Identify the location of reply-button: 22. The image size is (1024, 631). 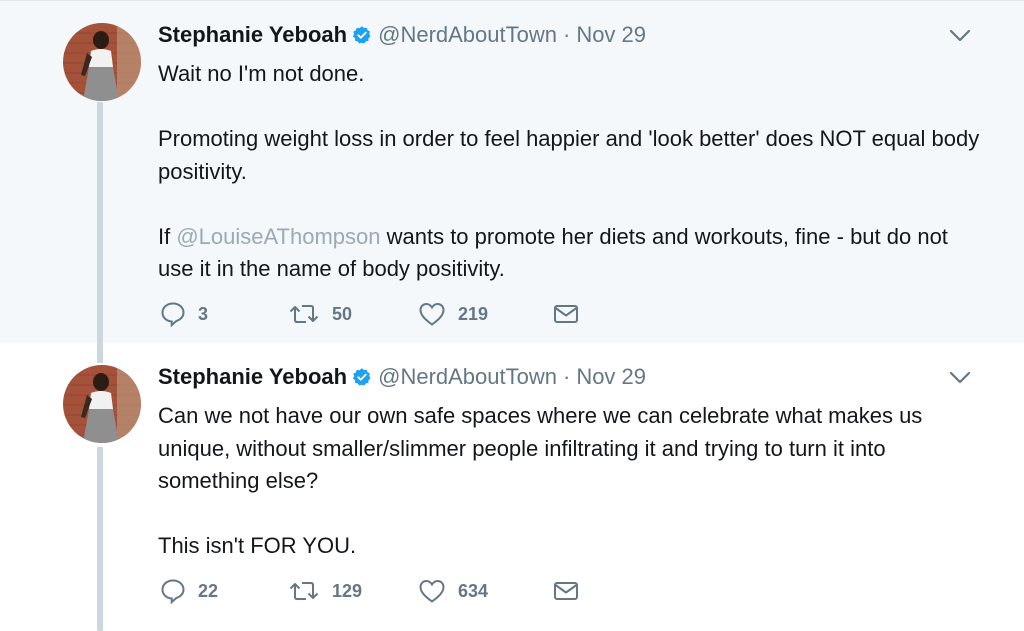
(224, 591).